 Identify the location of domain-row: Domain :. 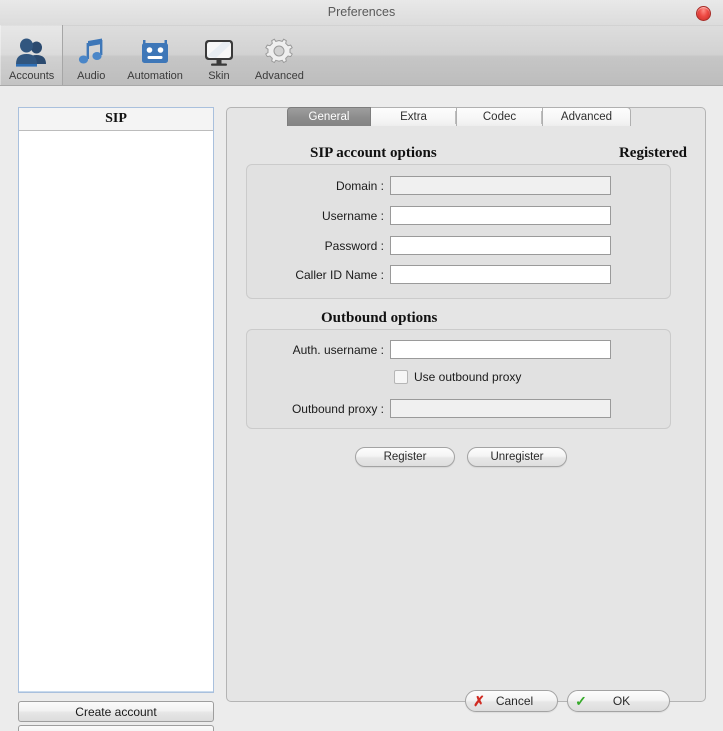
(425, 185).